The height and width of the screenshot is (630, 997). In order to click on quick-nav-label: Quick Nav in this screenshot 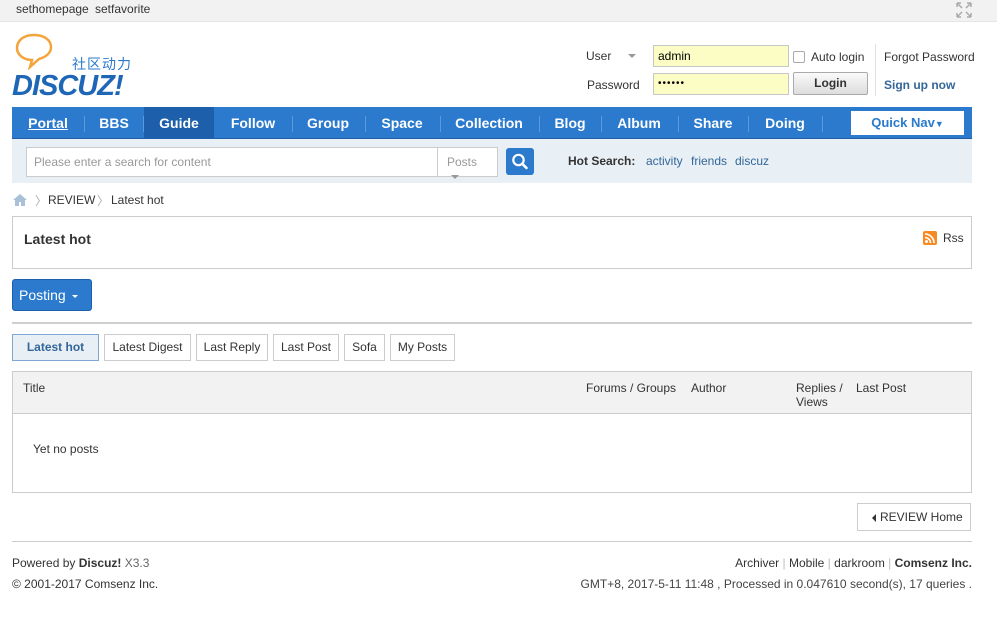, I will do `click(903, 122)`.